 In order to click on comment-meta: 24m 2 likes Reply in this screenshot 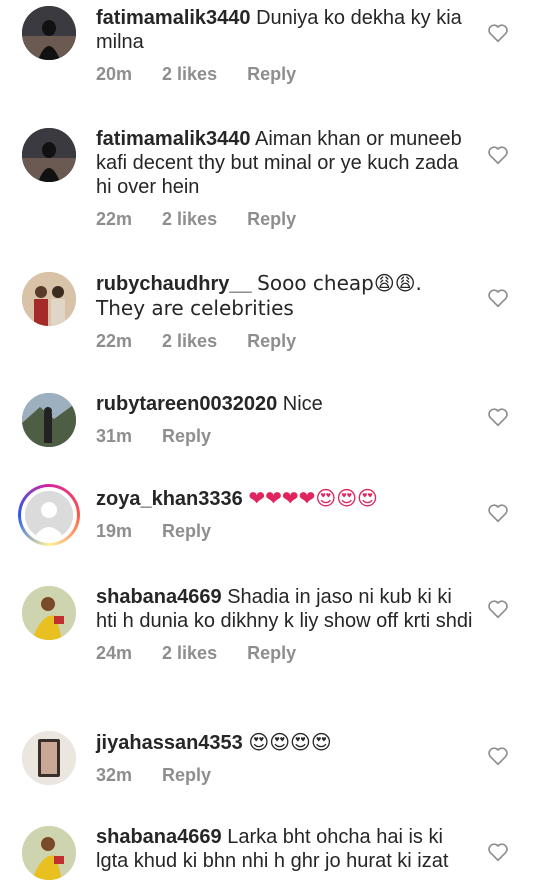, I will do `click(286, 653)`.